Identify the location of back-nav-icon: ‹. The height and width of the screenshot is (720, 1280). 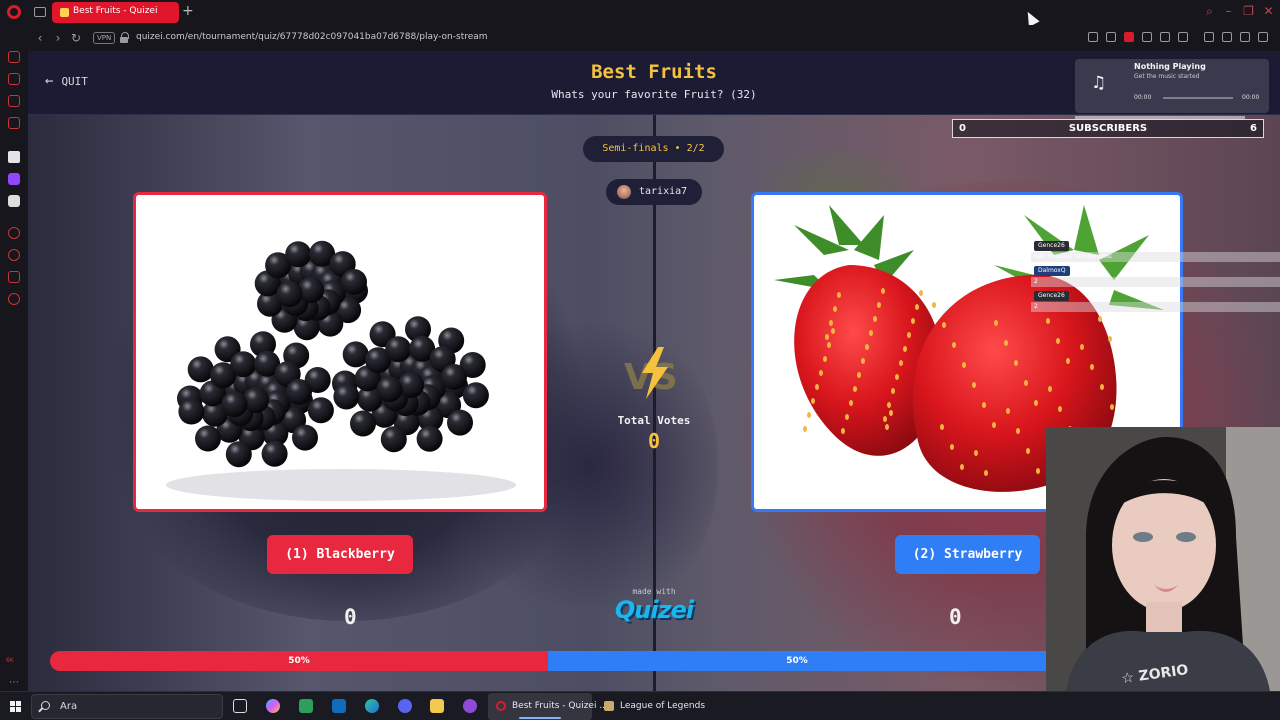
(40, 38).